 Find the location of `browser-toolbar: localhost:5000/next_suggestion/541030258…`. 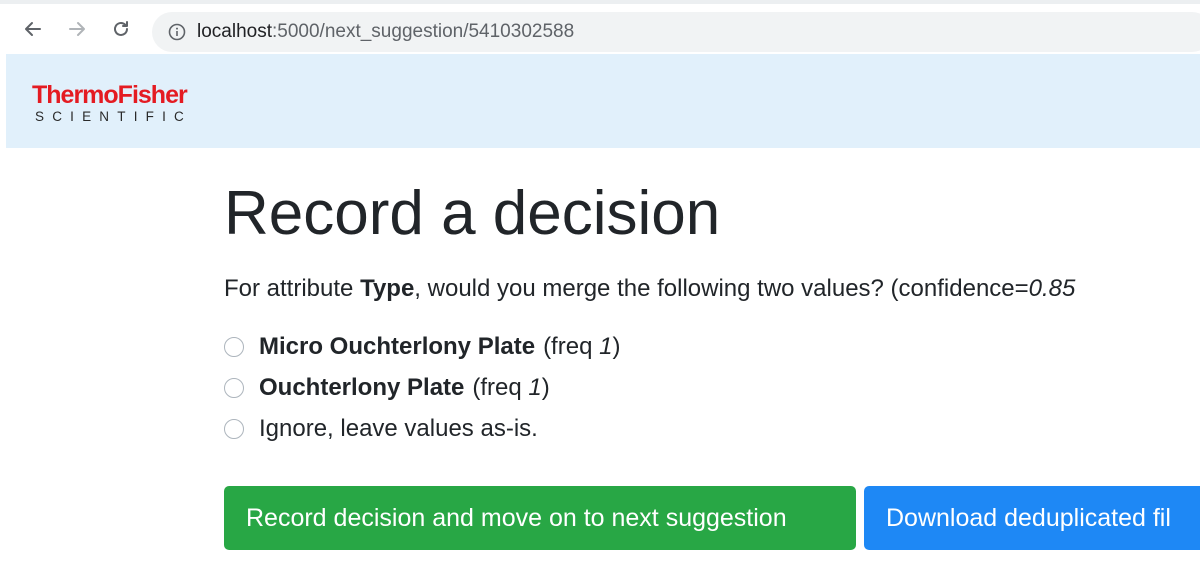

browser-toolbar: localhost:5000/next_suggestion/541030258… is located at coordinates (600, 27).